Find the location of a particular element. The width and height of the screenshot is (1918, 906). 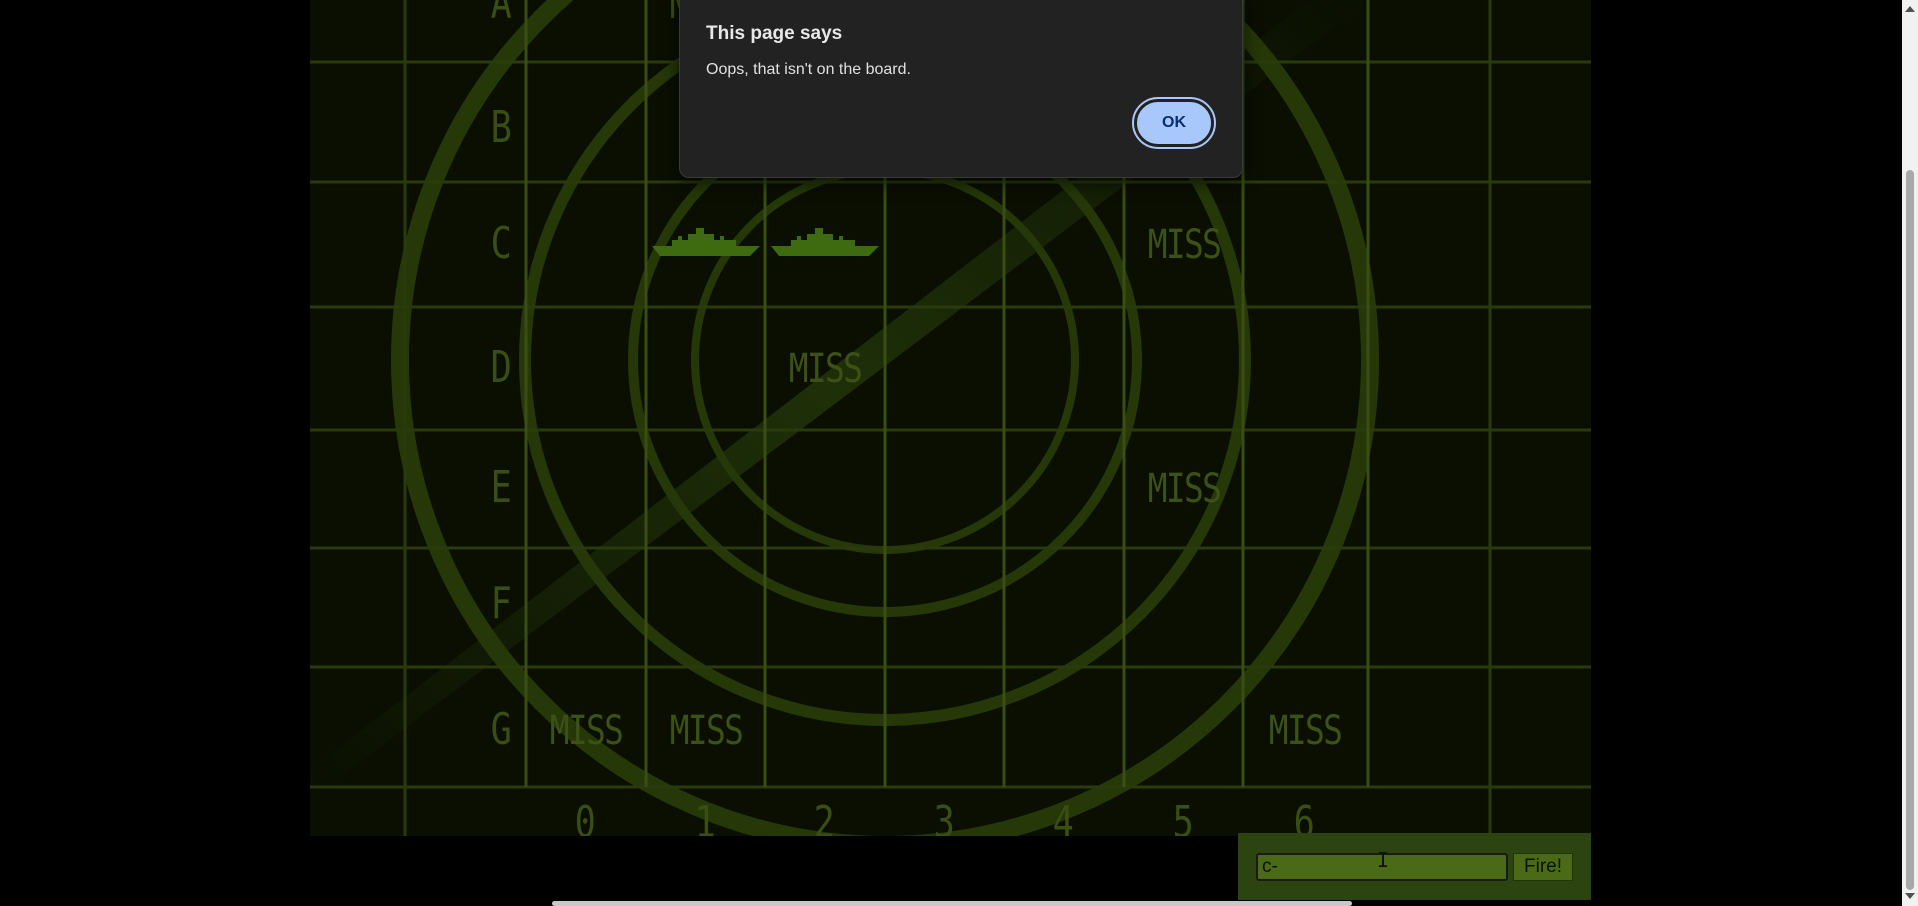

ship-icon-c1 is located at coordinates (706, 244).